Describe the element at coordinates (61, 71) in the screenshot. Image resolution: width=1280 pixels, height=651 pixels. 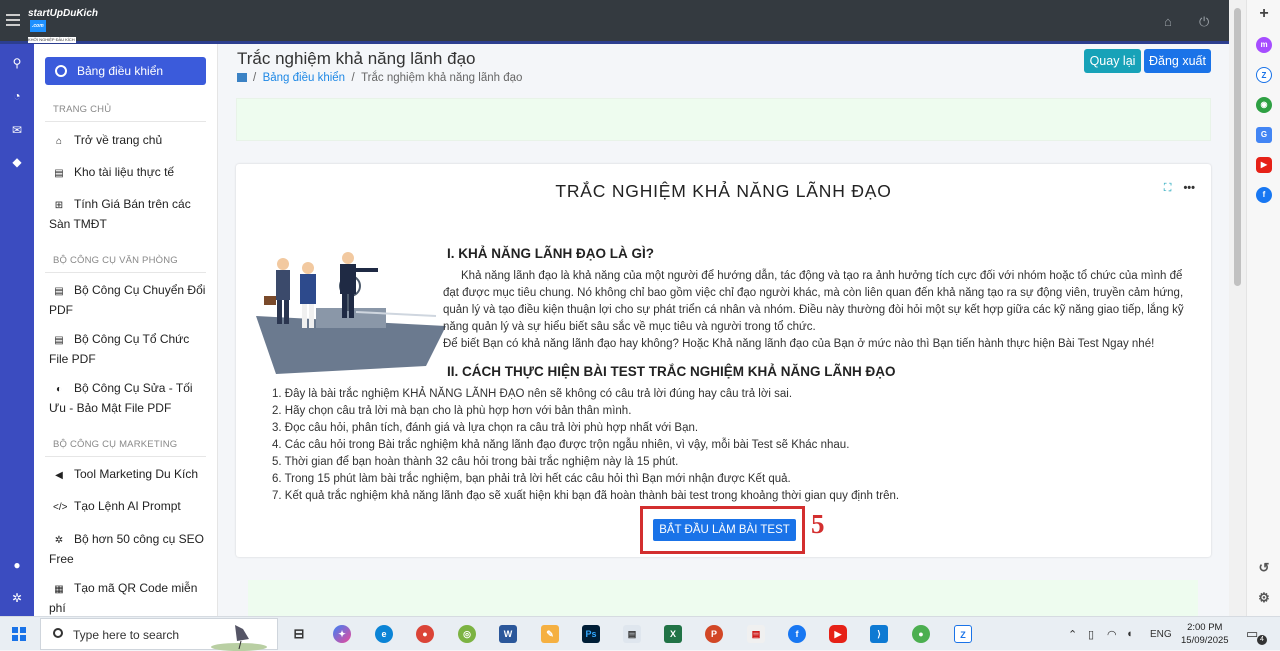
I see `gauge-icon` at that location.